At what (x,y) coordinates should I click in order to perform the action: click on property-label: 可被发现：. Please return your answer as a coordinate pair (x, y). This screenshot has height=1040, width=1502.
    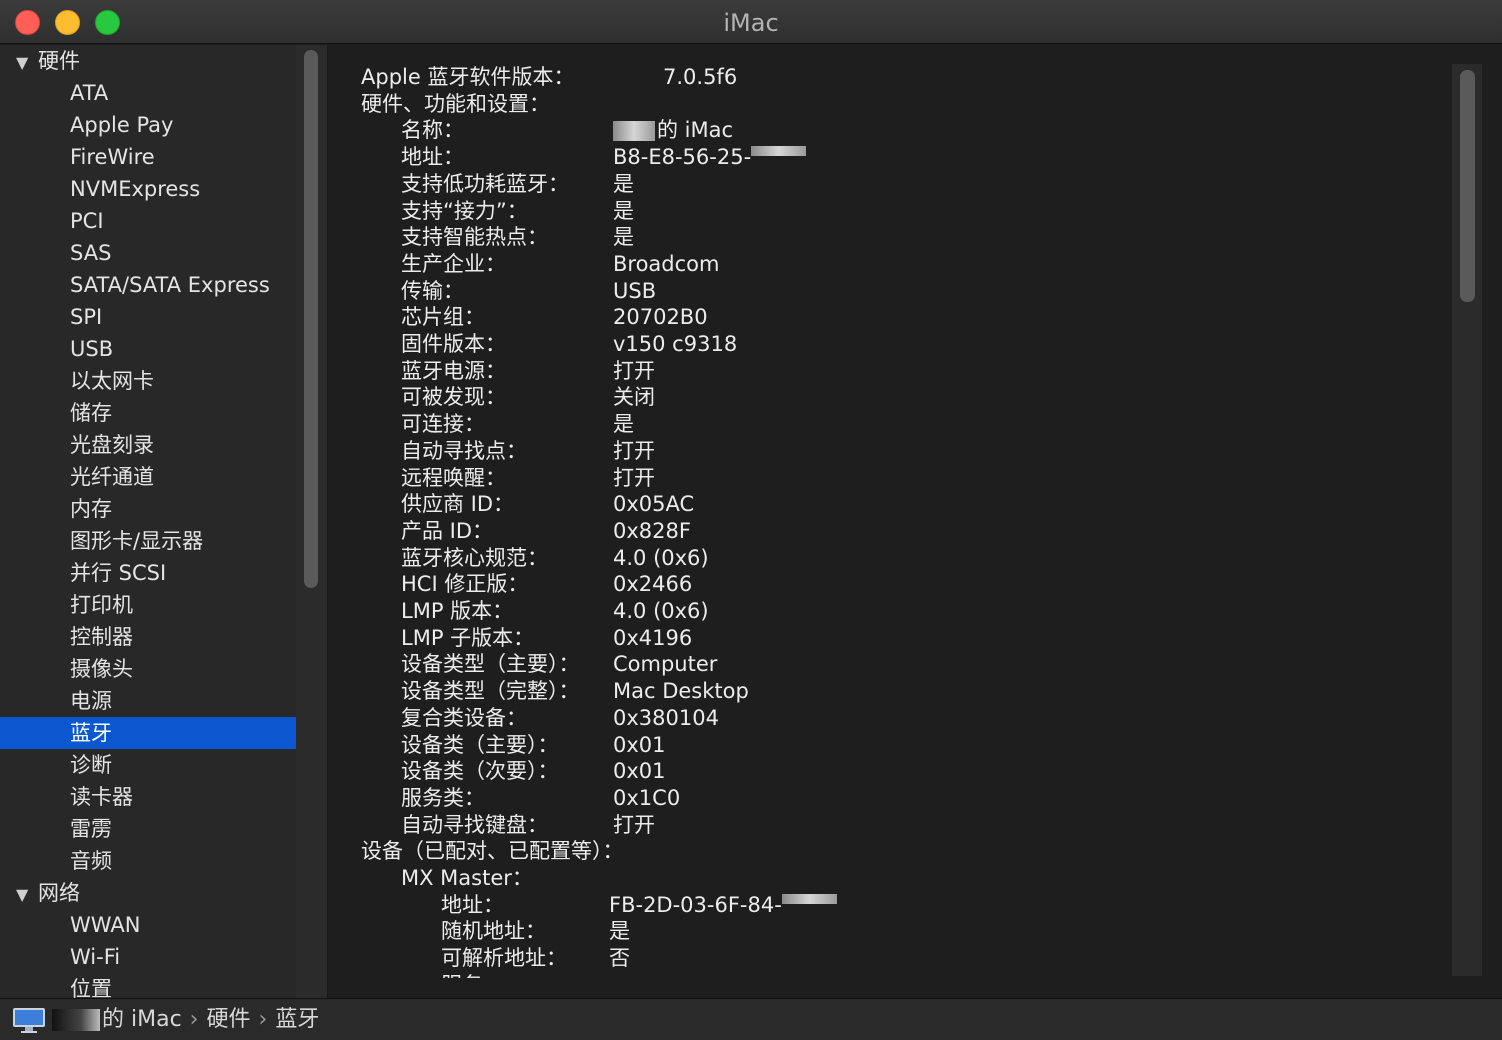
    Looking at the image, I should click on (453, 397).